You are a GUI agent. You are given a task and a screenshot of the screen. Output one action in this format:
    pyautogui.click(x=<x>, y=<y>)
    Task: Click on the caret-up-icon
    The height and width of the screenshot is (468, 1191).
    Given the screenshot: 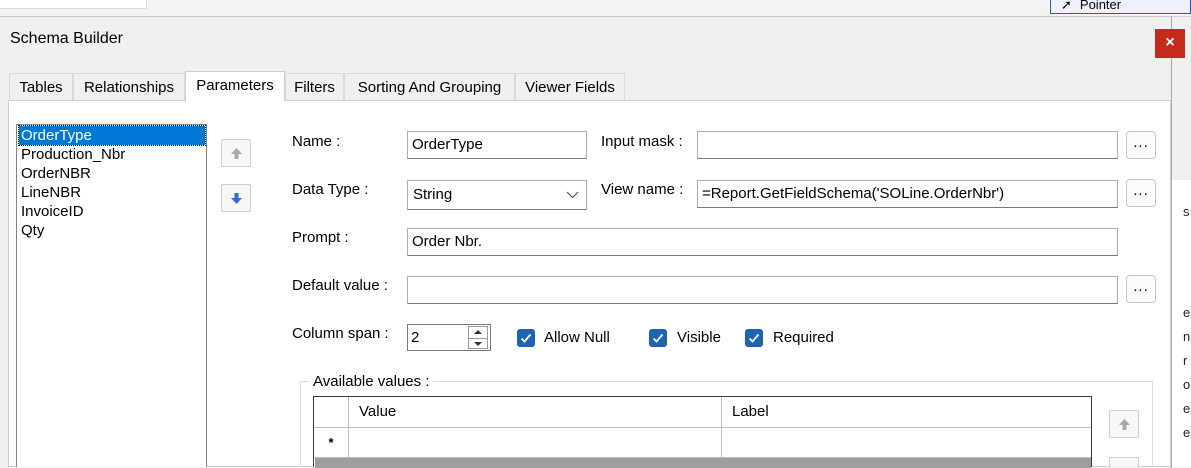 What is the action you would take?
    pyautogui.click(x=478, y=332)
    